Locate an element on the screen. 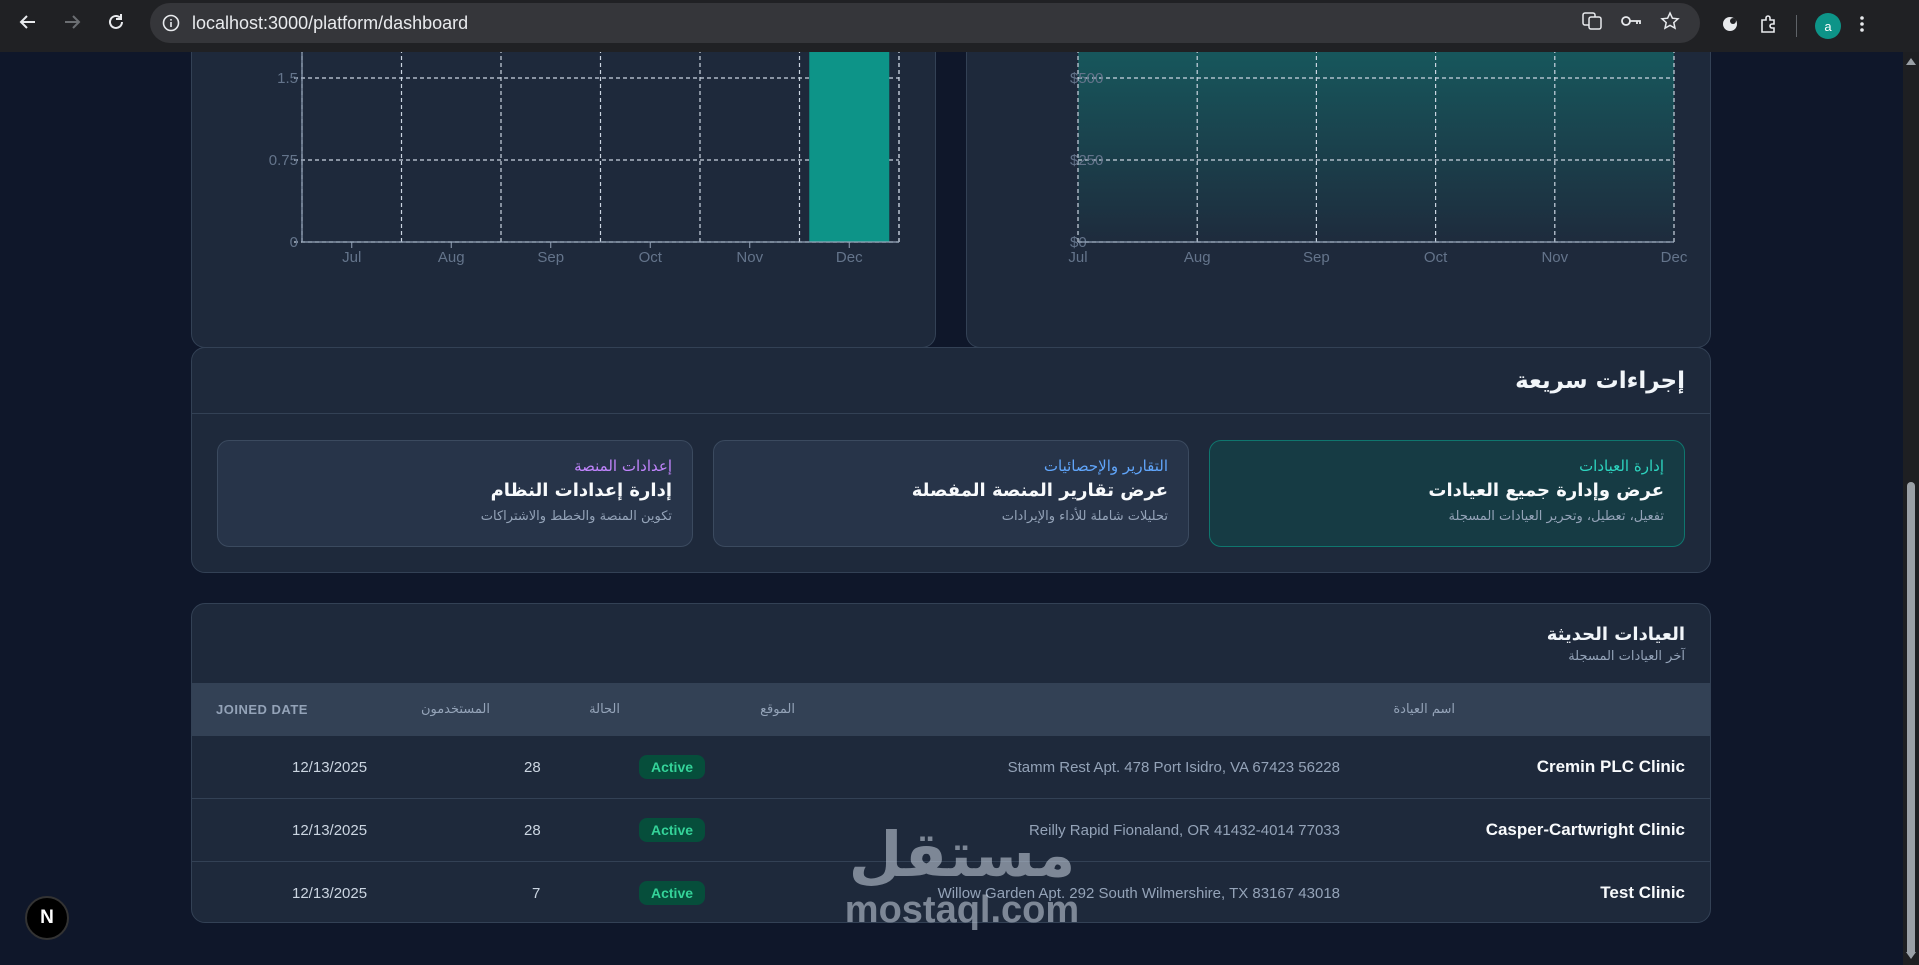  col-status: الحالة is located at coordinates (604, 709).